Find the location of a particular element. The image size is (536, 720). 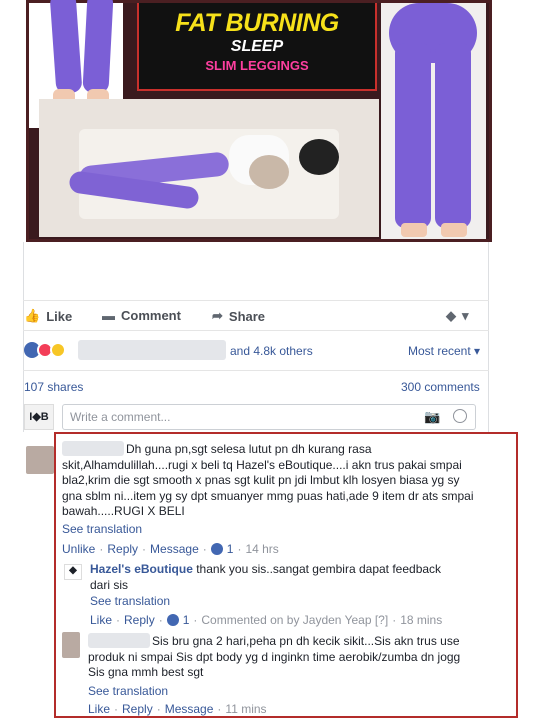

comment-actions: Like · Reply · Message · 11 mins is located at coordinates (177, 709).